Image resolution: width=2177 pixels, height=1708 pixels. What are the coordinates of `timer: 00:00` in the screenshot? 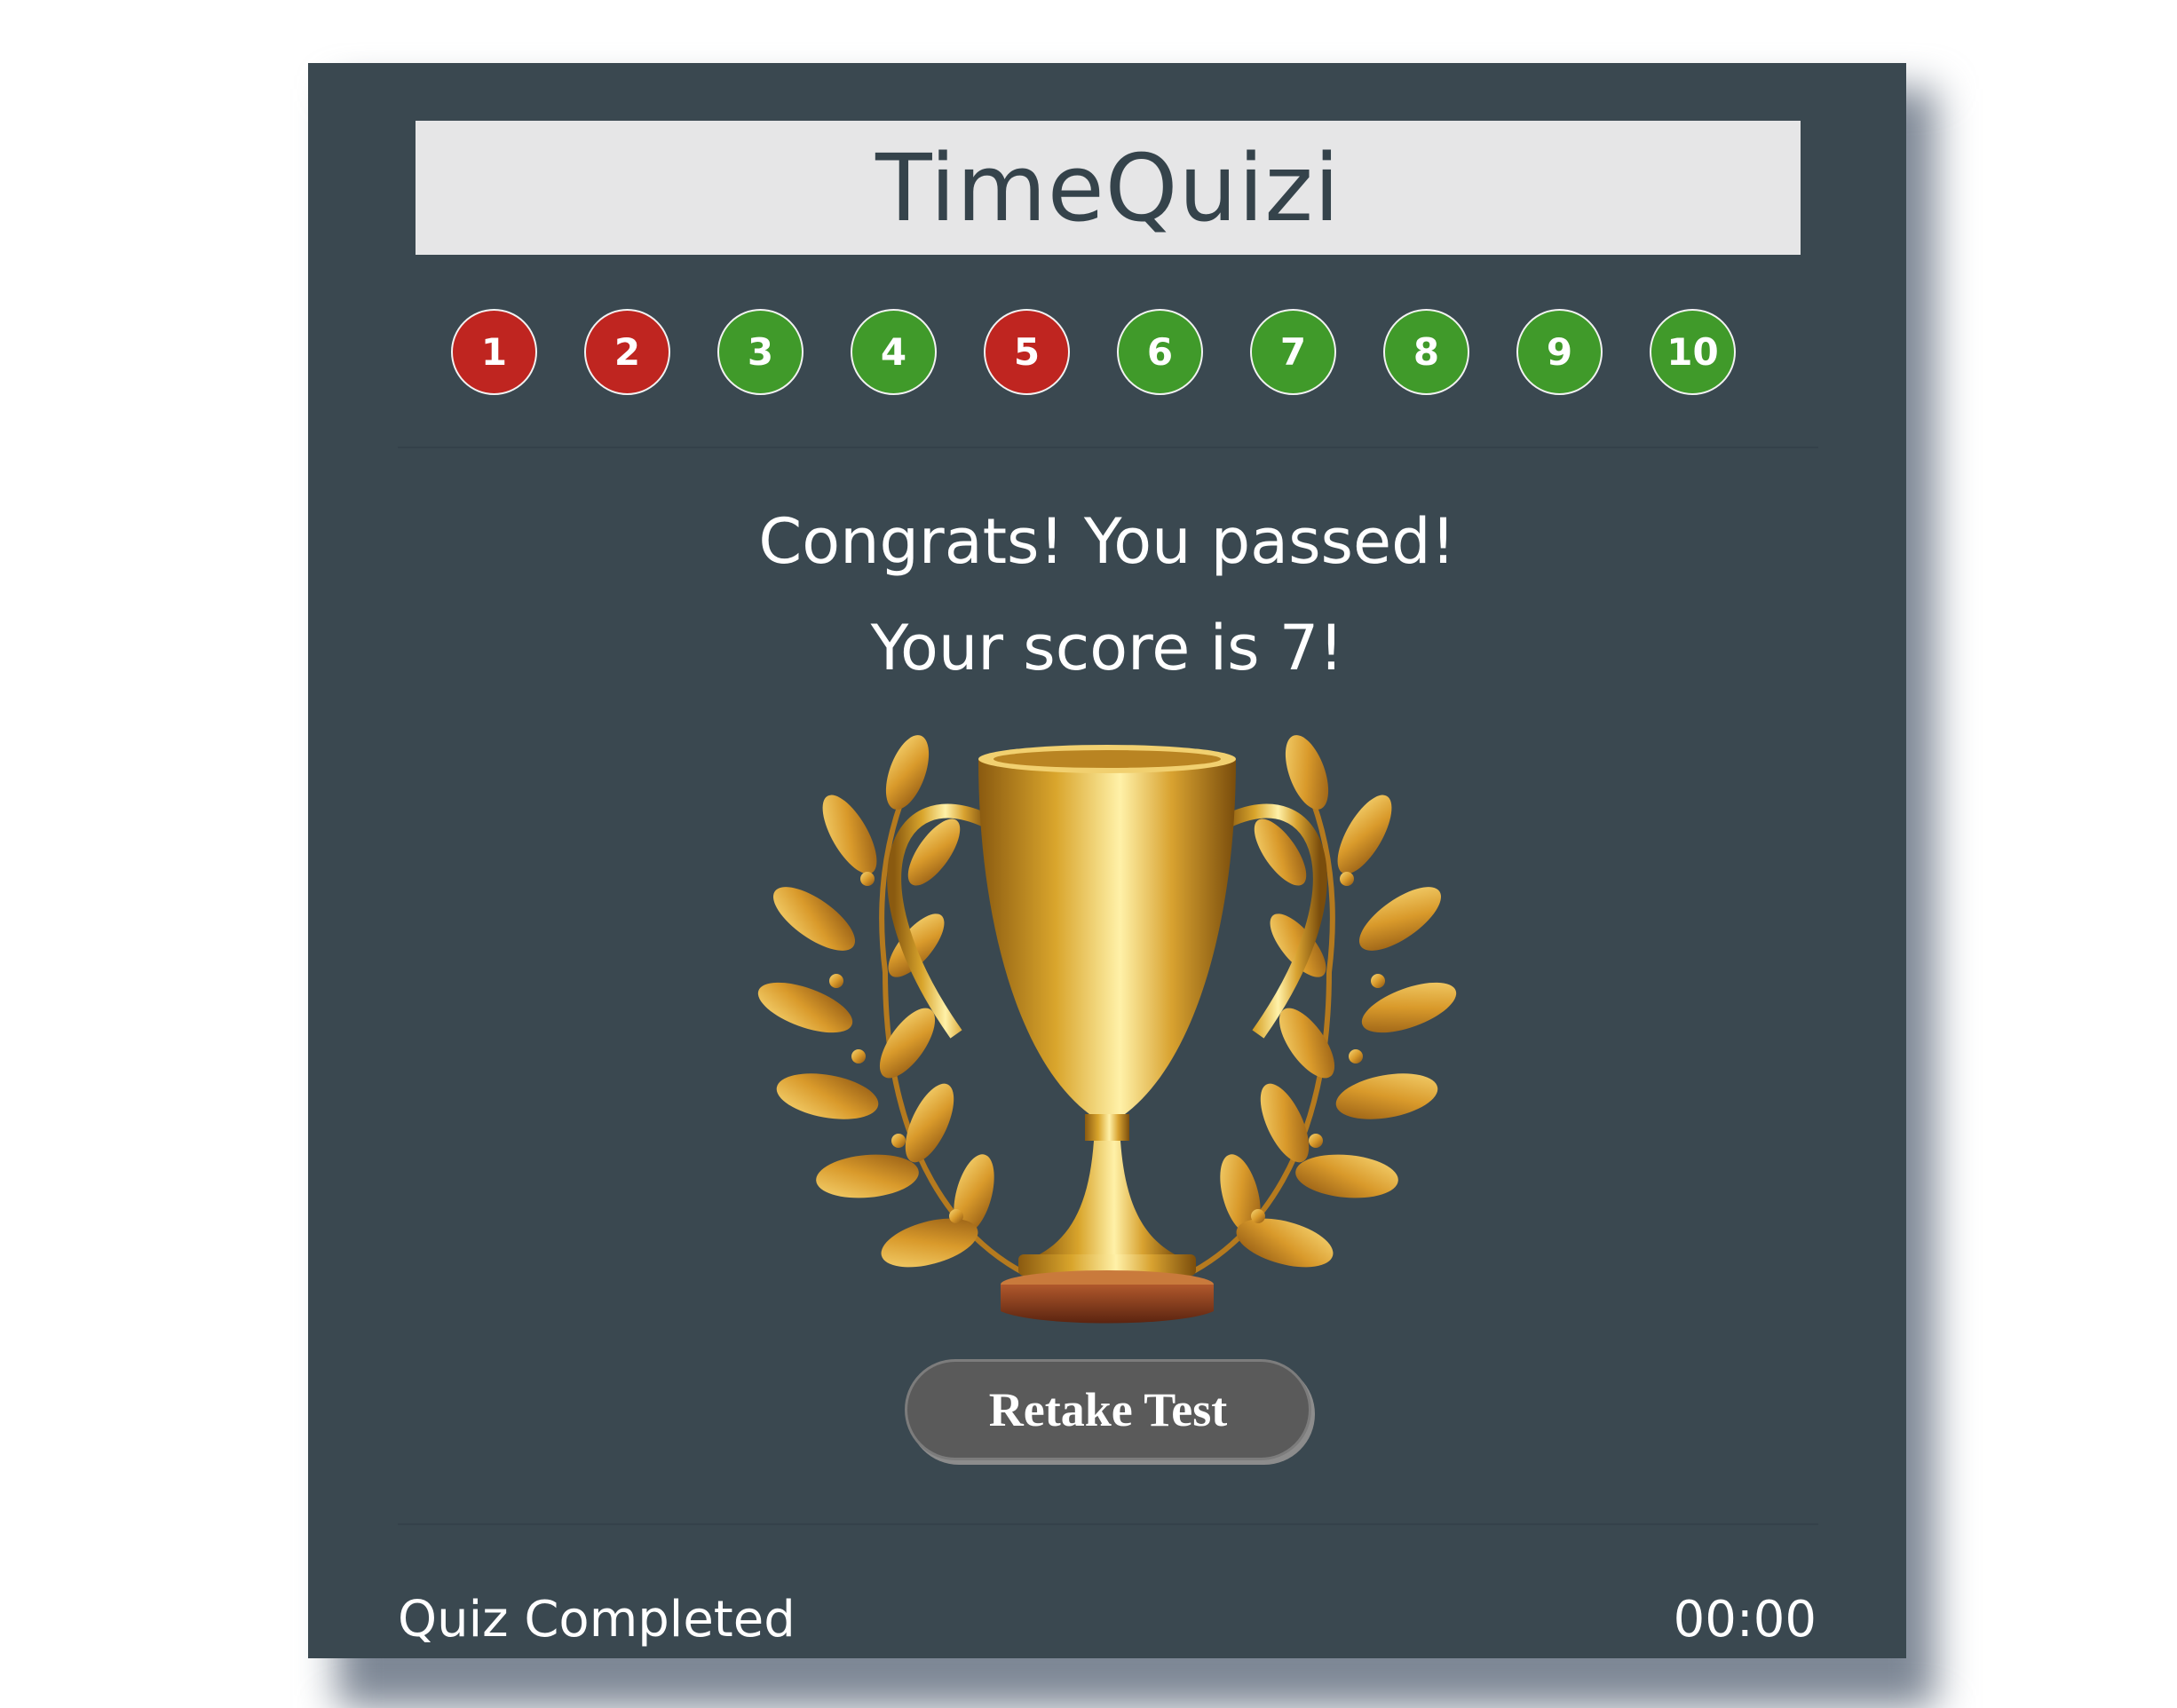 It's located at (1745, 1620).